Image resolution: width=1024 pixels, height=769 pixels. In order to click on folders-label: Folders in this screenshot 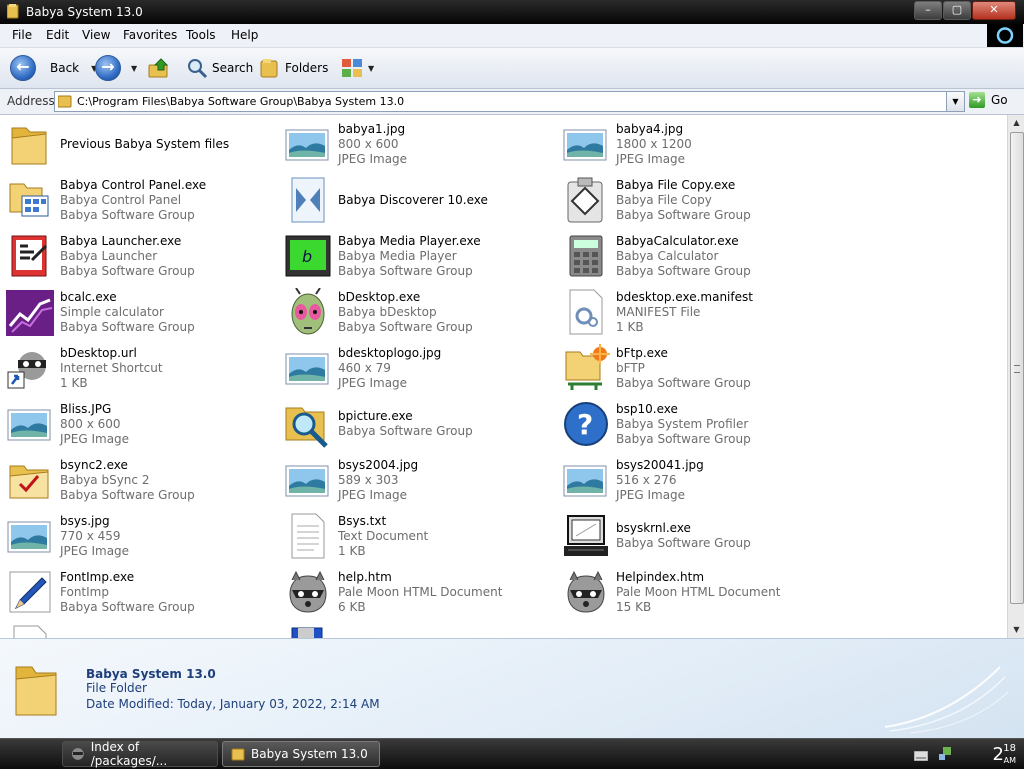, I will do `click(307, 68)`.